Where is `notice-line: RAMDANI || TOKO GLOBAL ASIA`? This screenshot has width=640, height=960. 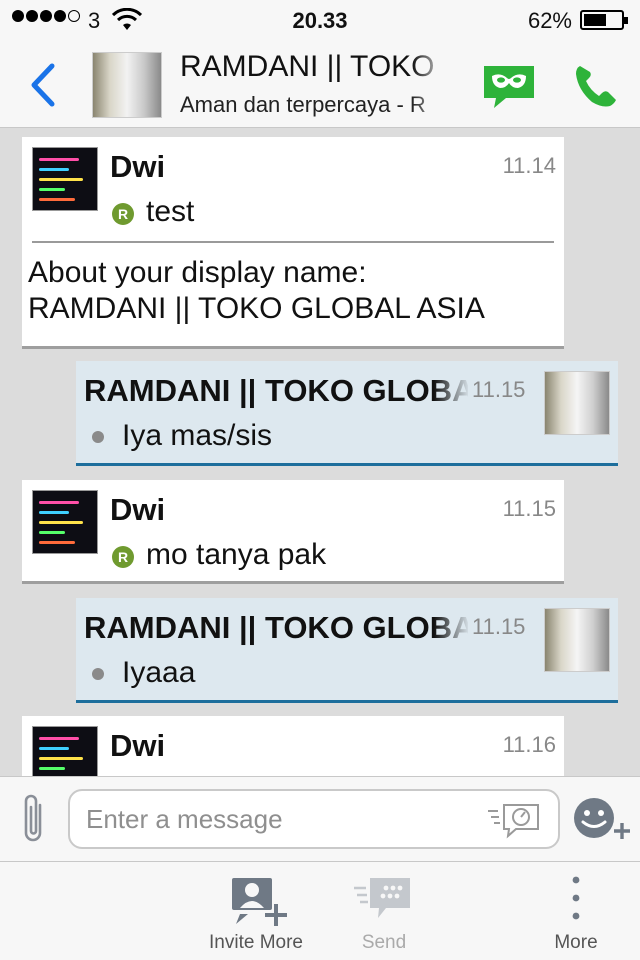 notice-line: RAMDANI || TOKO GLOBAL ASIA is located at coordinates (256, 308).